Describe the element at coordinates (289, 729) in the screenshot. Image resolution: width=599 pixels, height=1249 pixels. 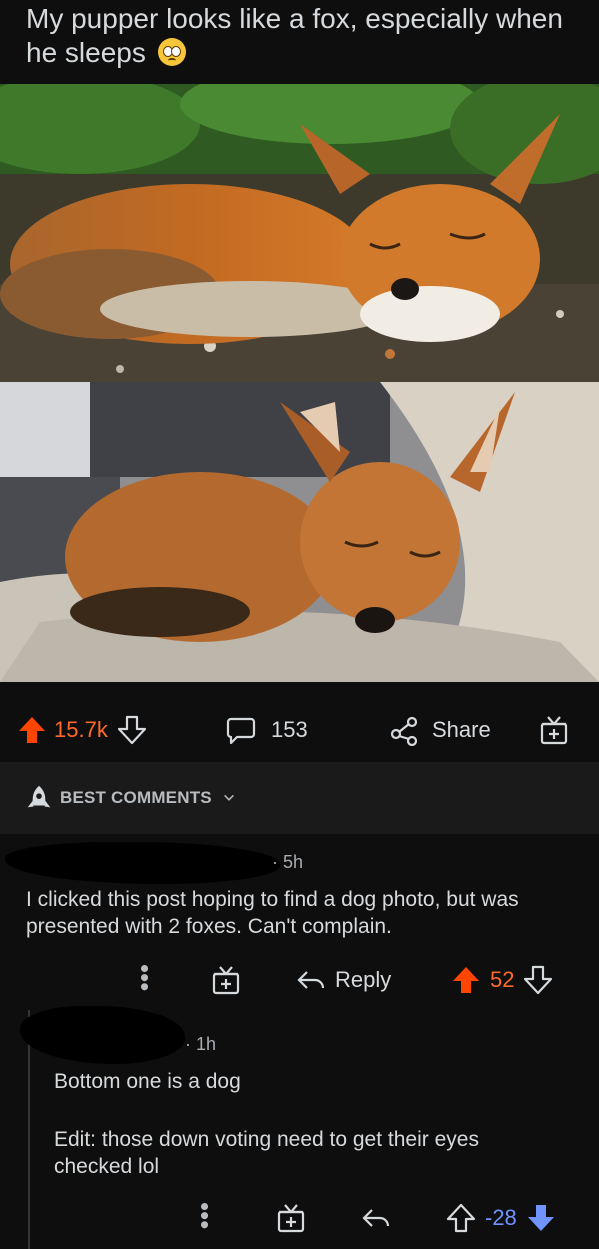
I see `comment-count: 153` at that location.